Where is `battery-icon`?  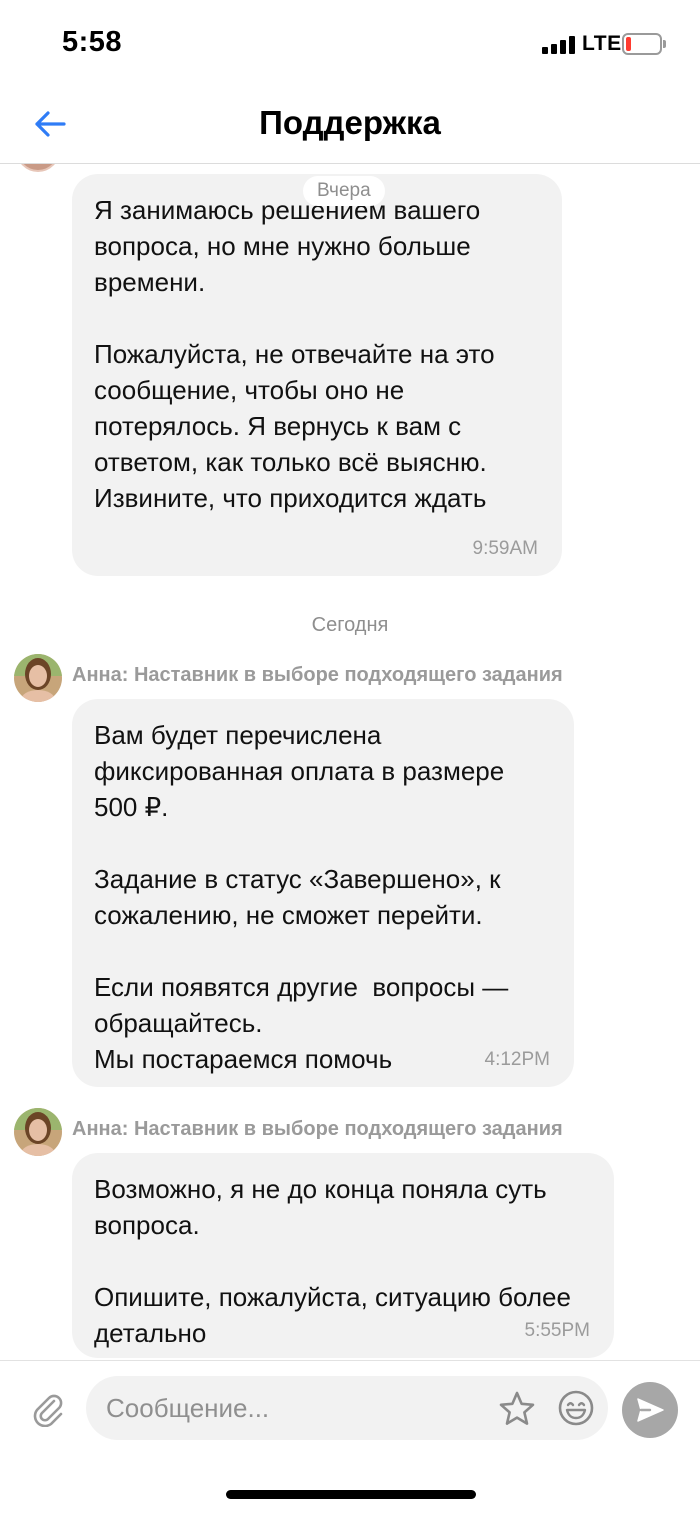
battery-icon is located at coordinates (644, 44).